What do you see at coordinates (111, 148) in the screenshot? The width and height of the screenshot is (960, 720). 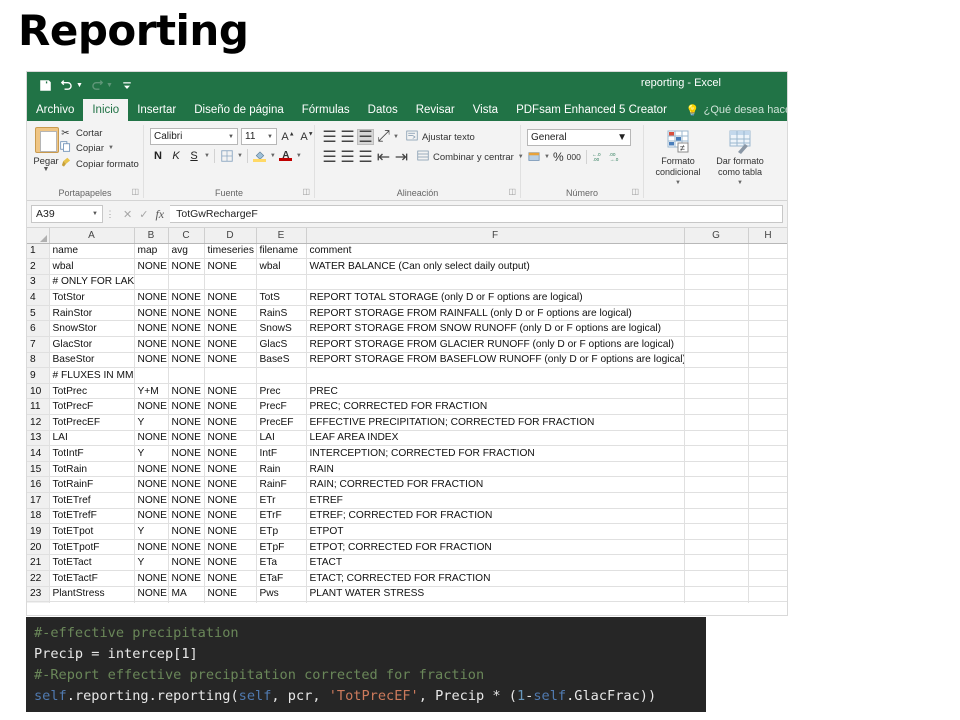 I see `copy-dropdown-icon: ▼` at bounding box center [111, 148].